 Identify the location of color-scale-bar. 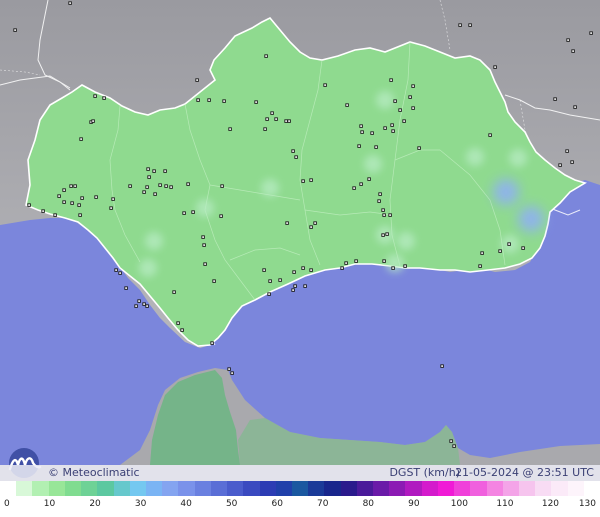
(300, 488).